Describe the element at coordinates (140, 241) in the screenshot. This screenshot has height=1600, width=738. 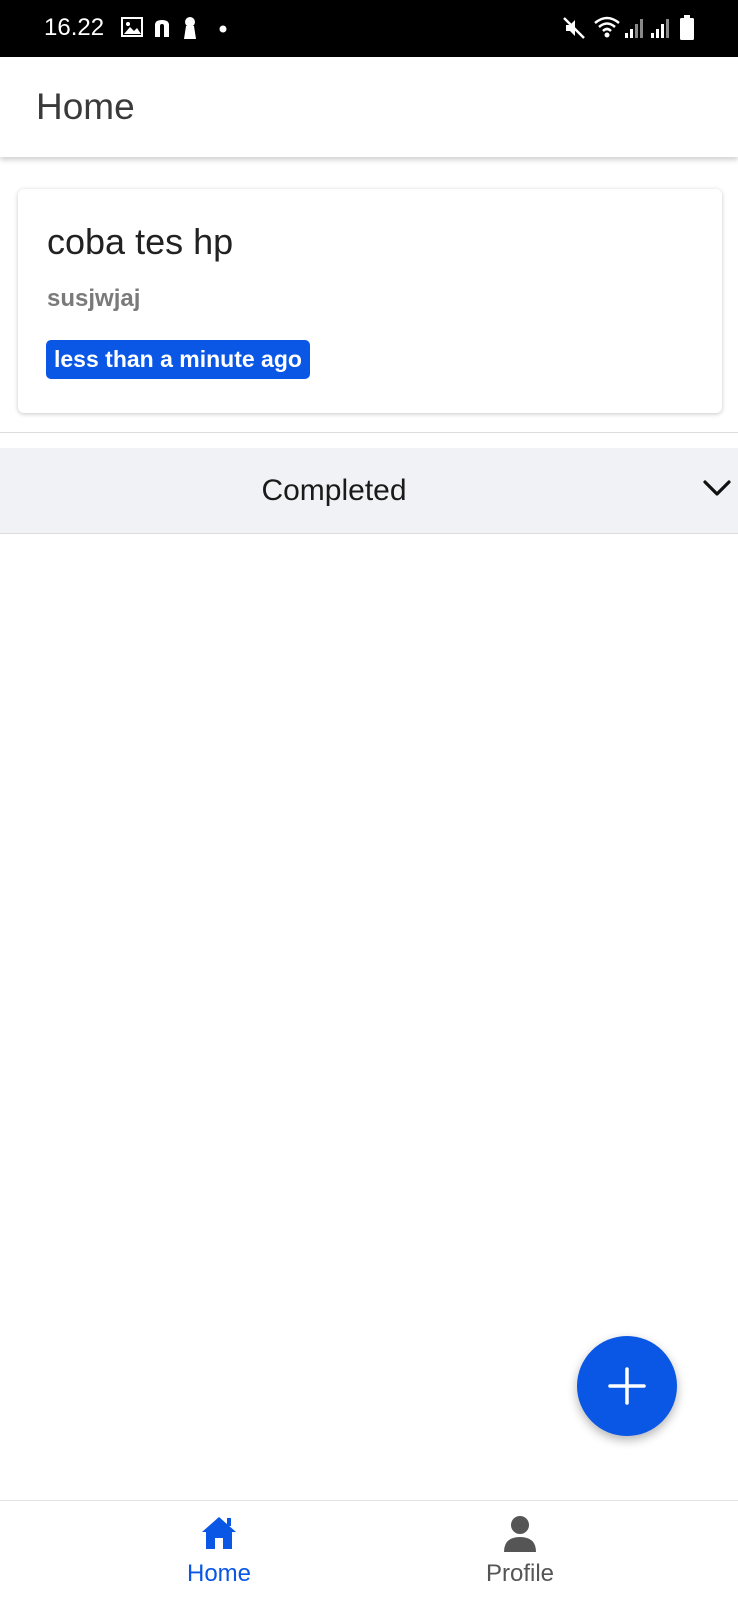
I see `task-title: coba tes hp` at that location.